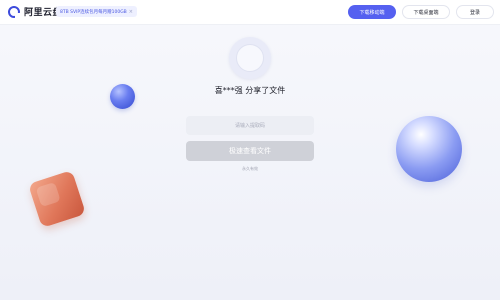 Image resolution: width=500 pixels, height=300 pixels. What do you see at coordinates (57, 199) in the screenshot?
I see `decorative-orange-cube` at bounding box center [57, 199].